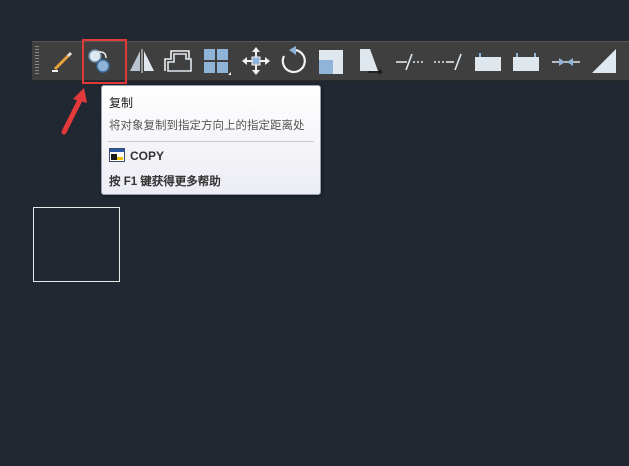 The height and width of the screenshot is (466, 629). I want to click on red-arrow-annotation, so click(74, 111).